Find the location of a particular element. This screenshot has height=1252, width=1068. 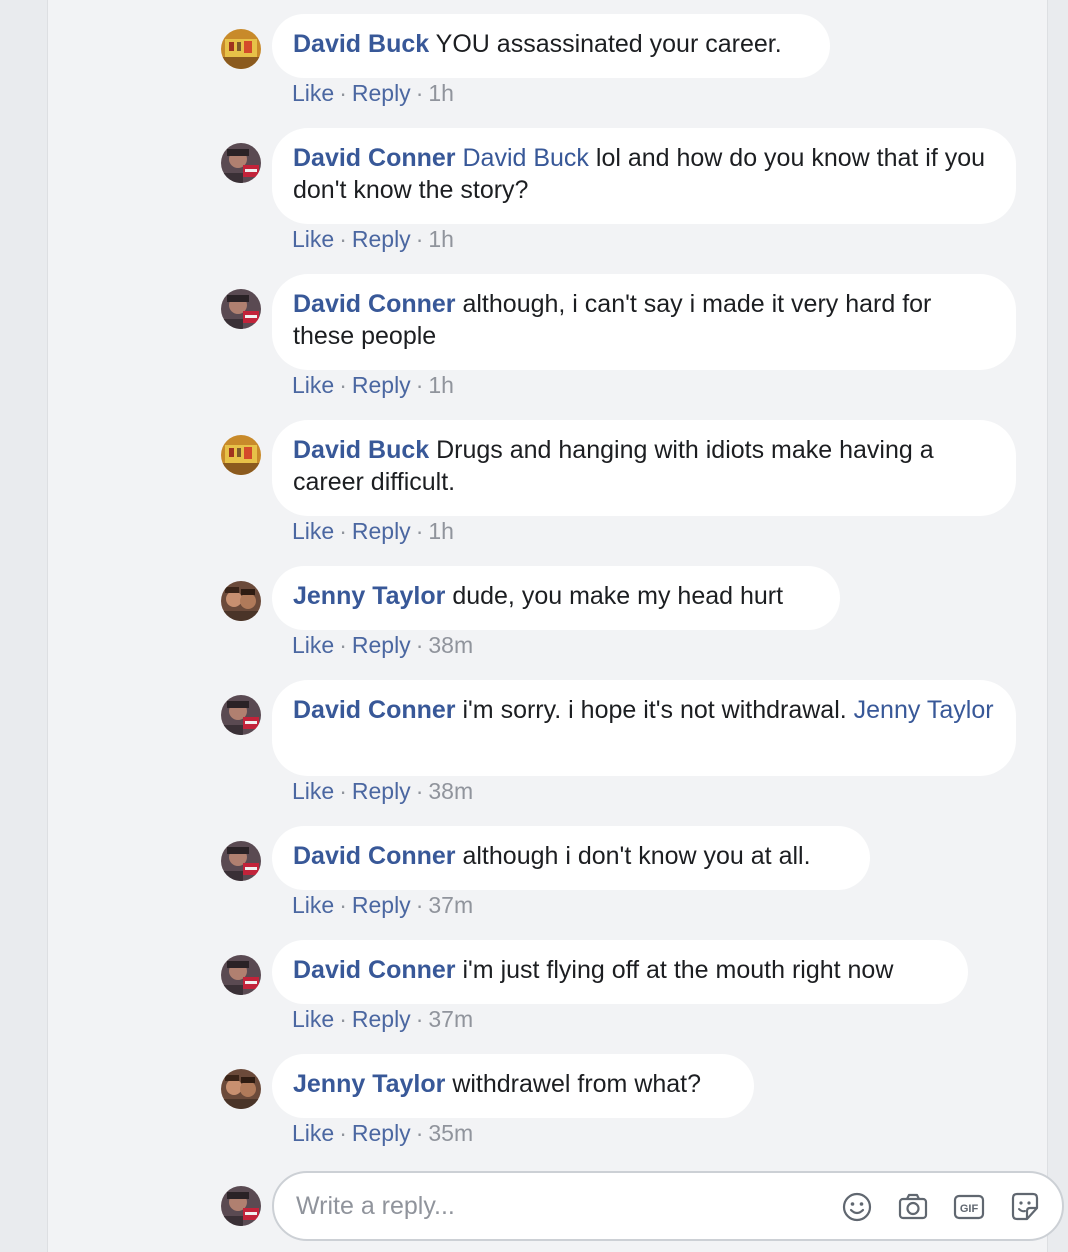

comment-bubble: Jenny Taylor dude, you make my head hurt is located at coordinates (556, 598).